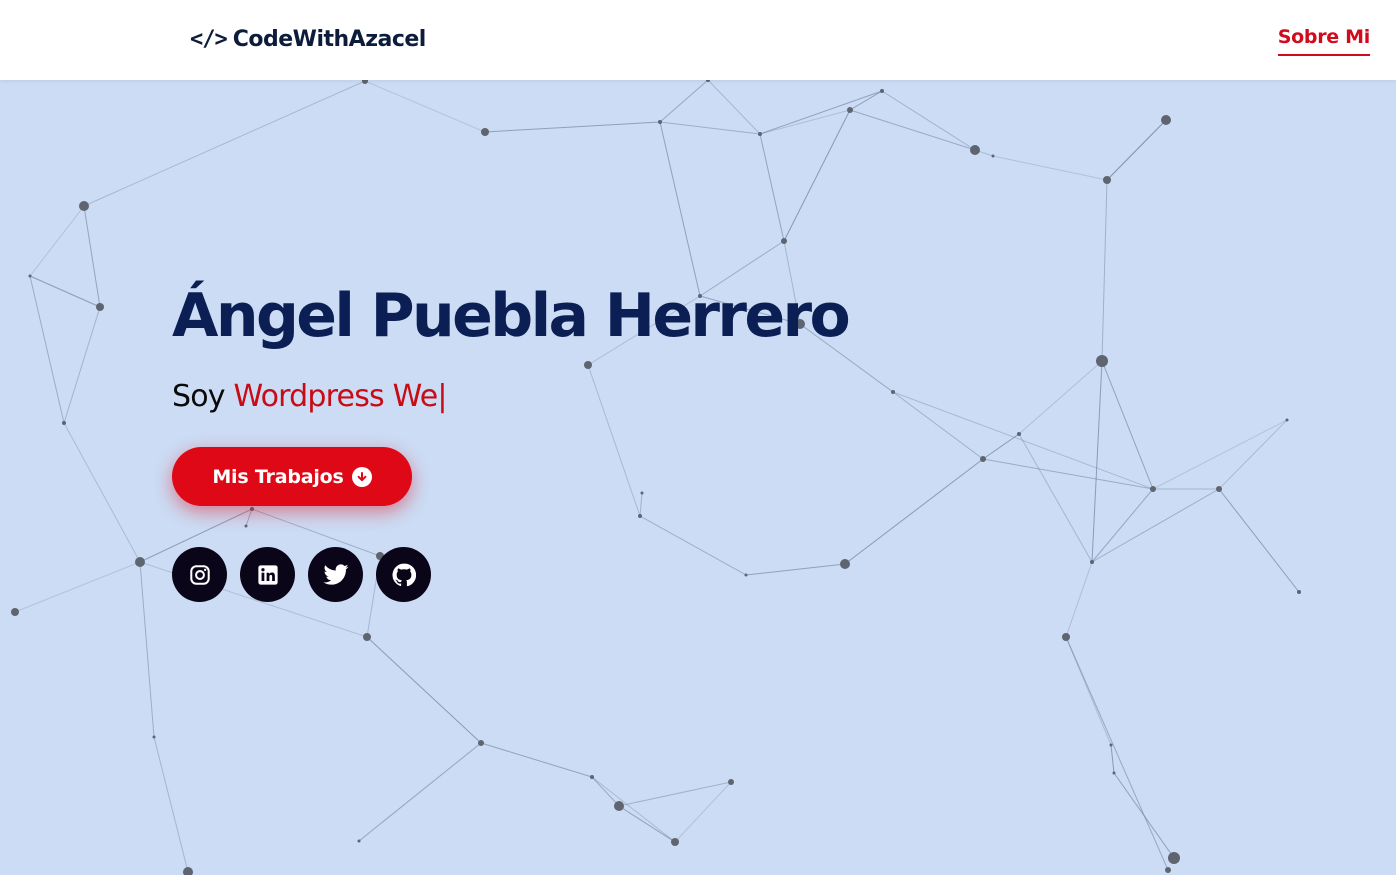 This screenshot has width=1396, height=875. I want to click on github-link, so click(403, 574).